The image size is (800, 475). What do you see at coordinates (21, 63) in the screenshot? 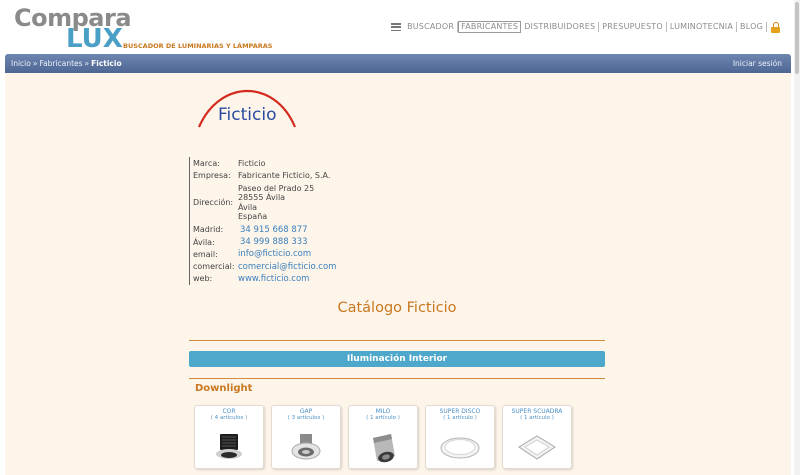
I see `breadcrumb-inicio: Inicio` at bounding box center [21, 63].